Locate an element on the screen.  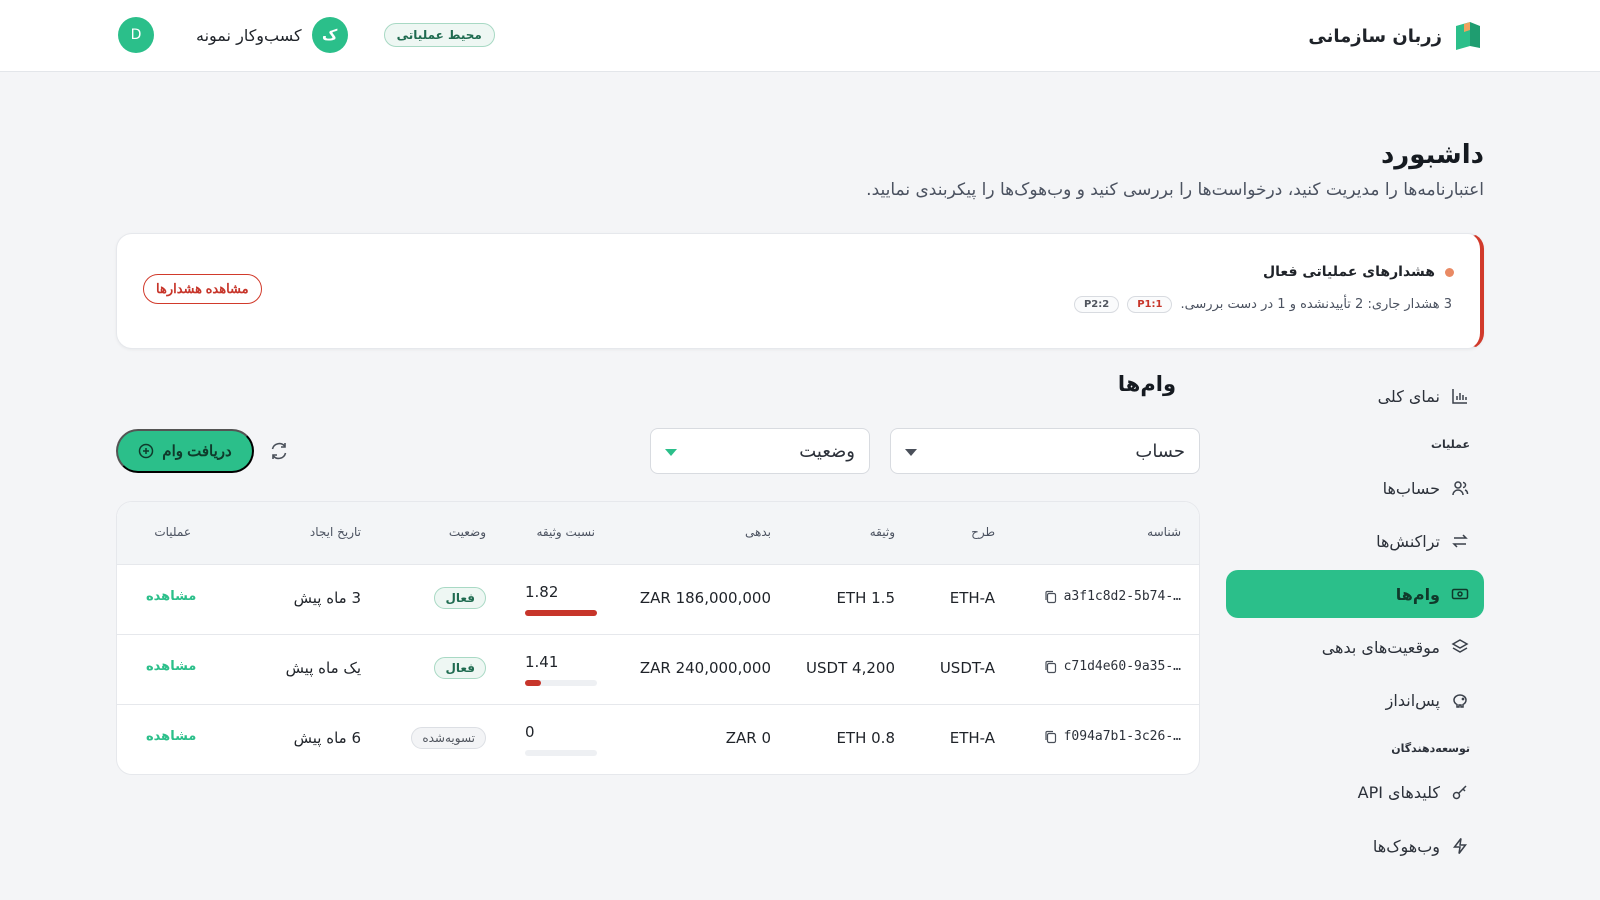
piggy-bank-icon is located at coordinates (1460, 700).